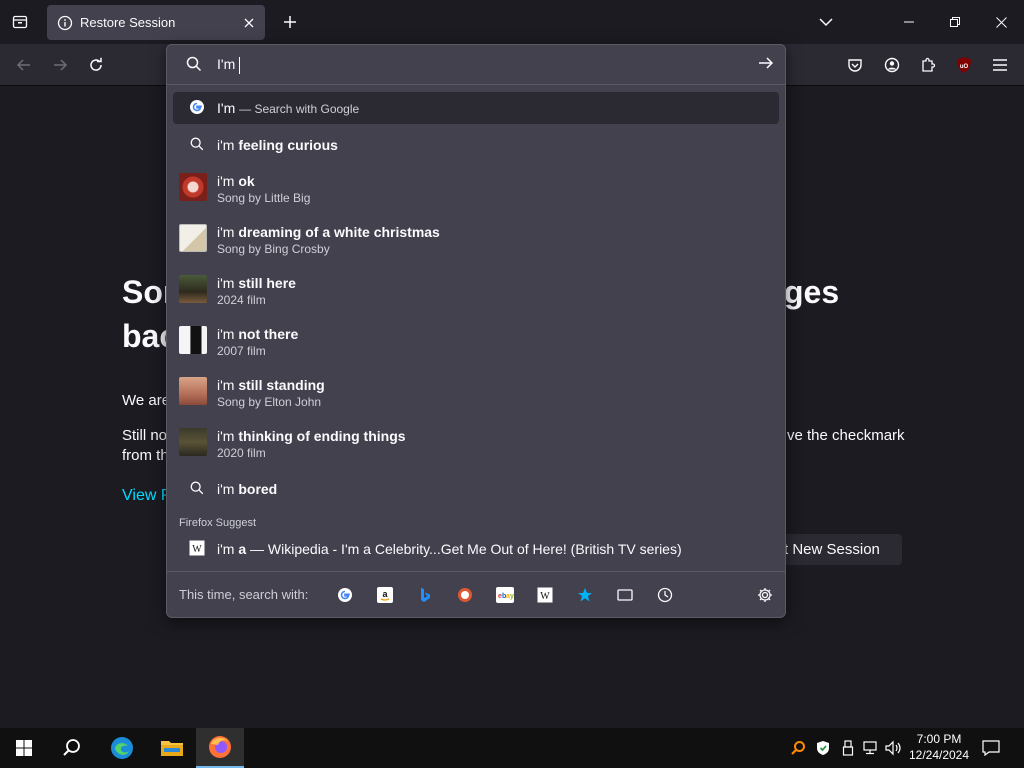  What do you see at coordinates (476, 65) in the screenshot?
I see `urlbar-input-row: I'm` at bounding box center [476, 65].